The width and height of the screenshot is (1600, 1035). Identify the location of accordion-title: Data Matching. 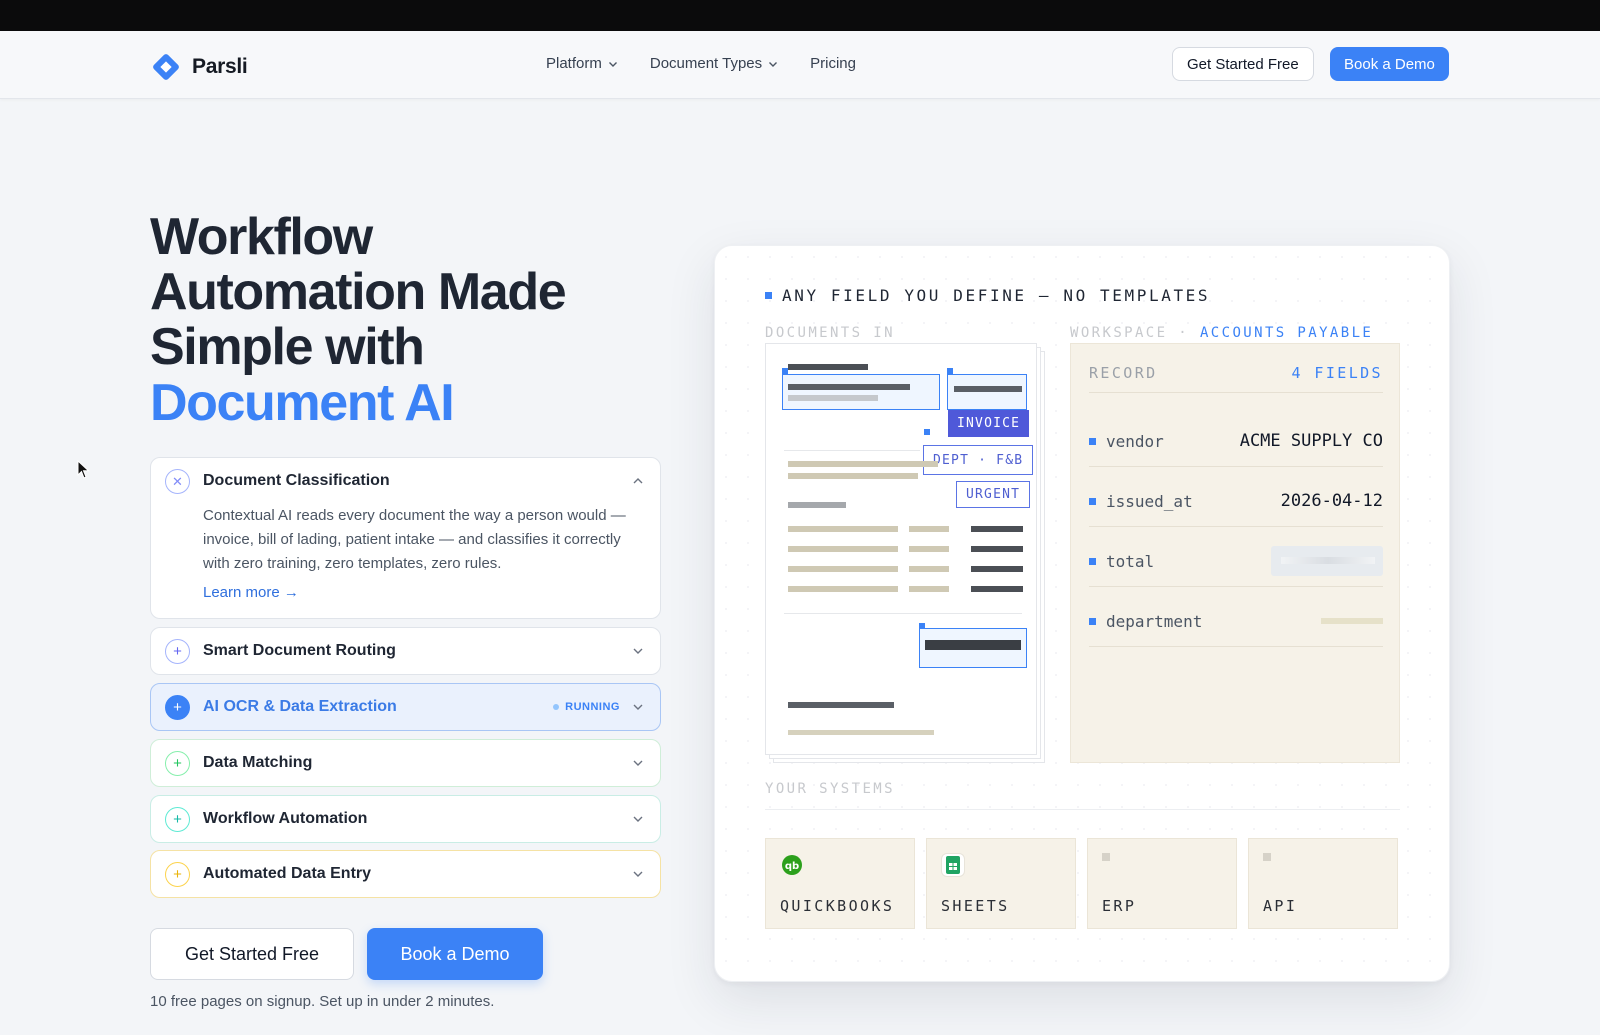
(258, 762).